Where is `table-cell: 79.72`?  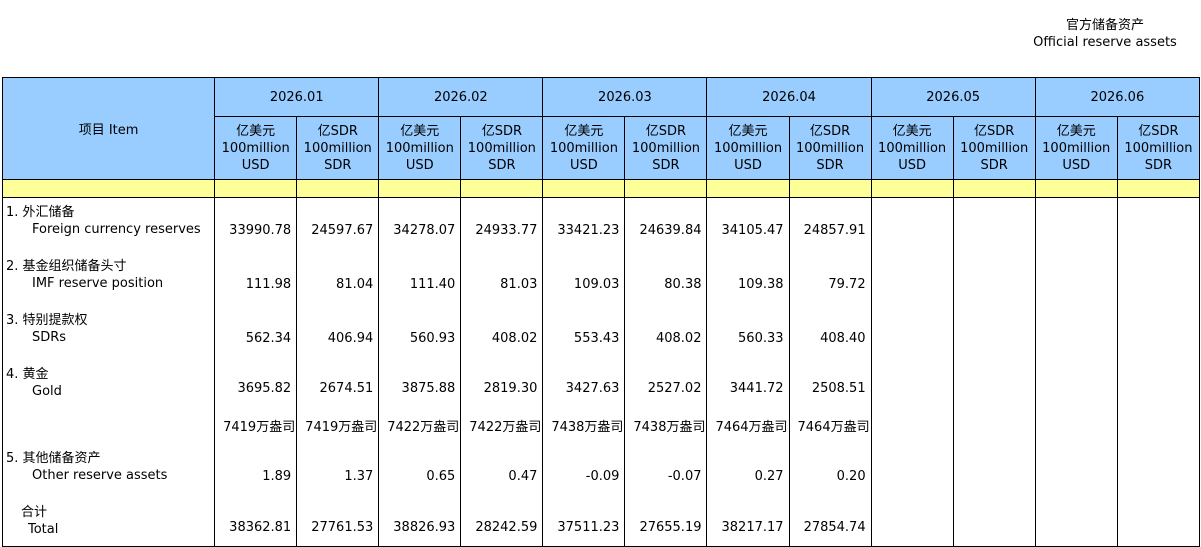 table-cell: 79.72 is located at coordinates (830, 279).